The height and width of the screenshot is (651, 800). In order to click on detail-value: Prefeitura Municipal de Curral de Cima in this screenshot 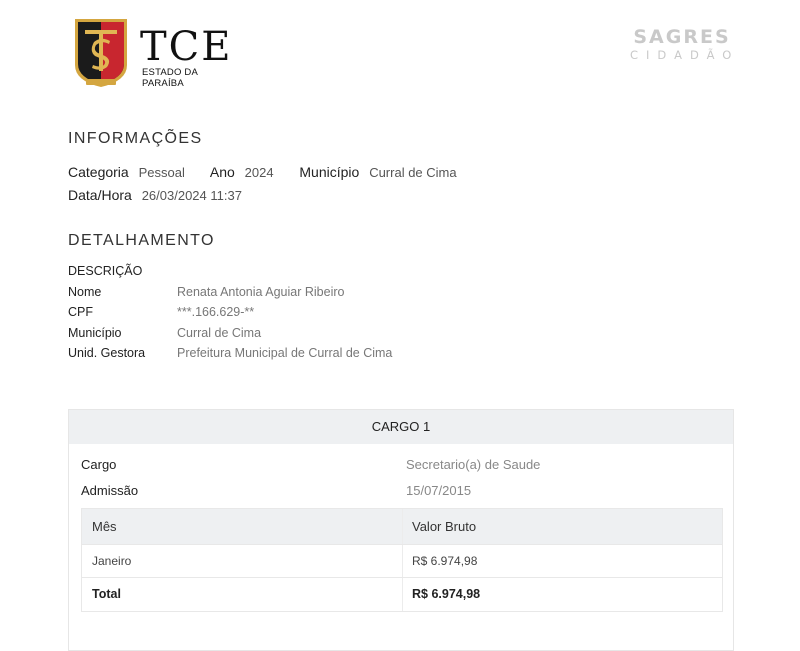, I will do `click(285, 353)`.